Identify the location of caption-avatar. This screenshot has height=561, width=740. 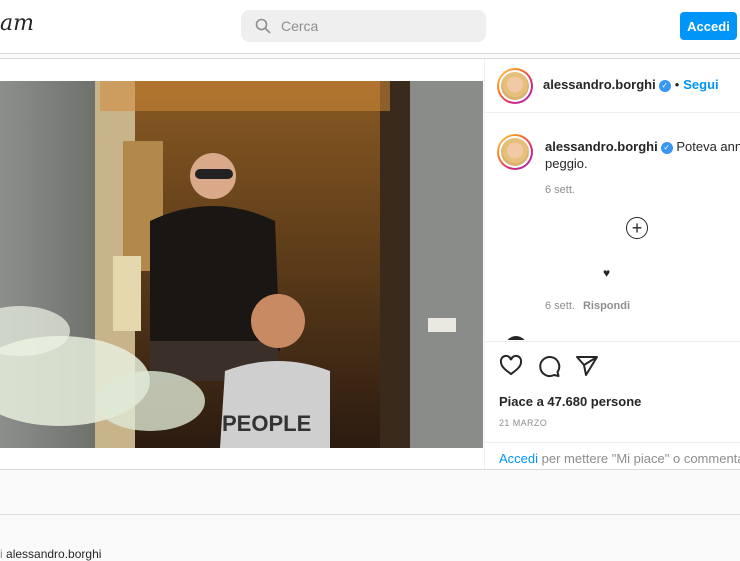
(515, 152).